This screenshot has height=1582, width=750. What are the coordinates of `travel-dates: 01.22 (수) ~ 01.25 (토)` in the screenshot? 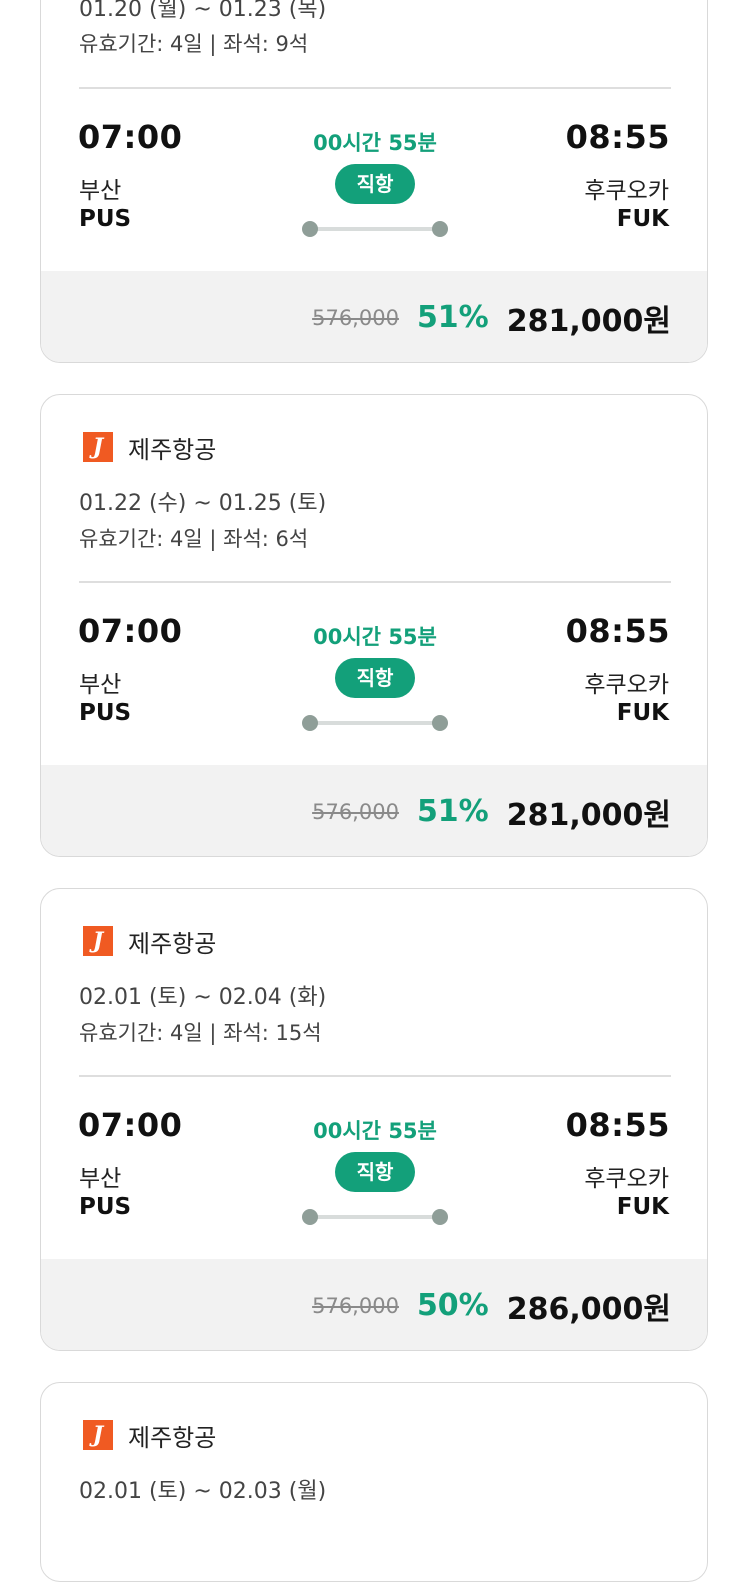 It's located at (203, 503).